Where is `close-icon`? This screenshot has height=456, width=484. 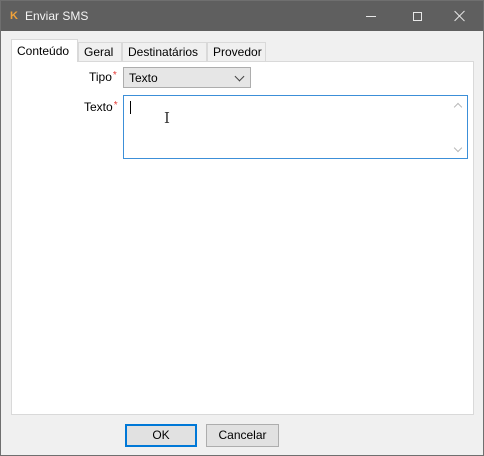
close-icon is located at coordinates (460, 16).